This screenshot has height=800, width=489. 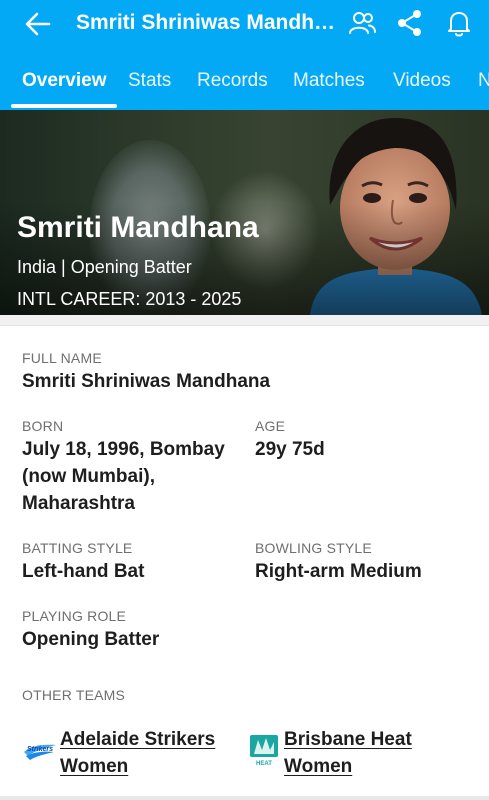 What do you see at coordinates (132, 756) in the screenshot?
I see `team-link-adelaide-strikers: Strikers Adelaide Strikers Women` at bounding box center [132, 756].